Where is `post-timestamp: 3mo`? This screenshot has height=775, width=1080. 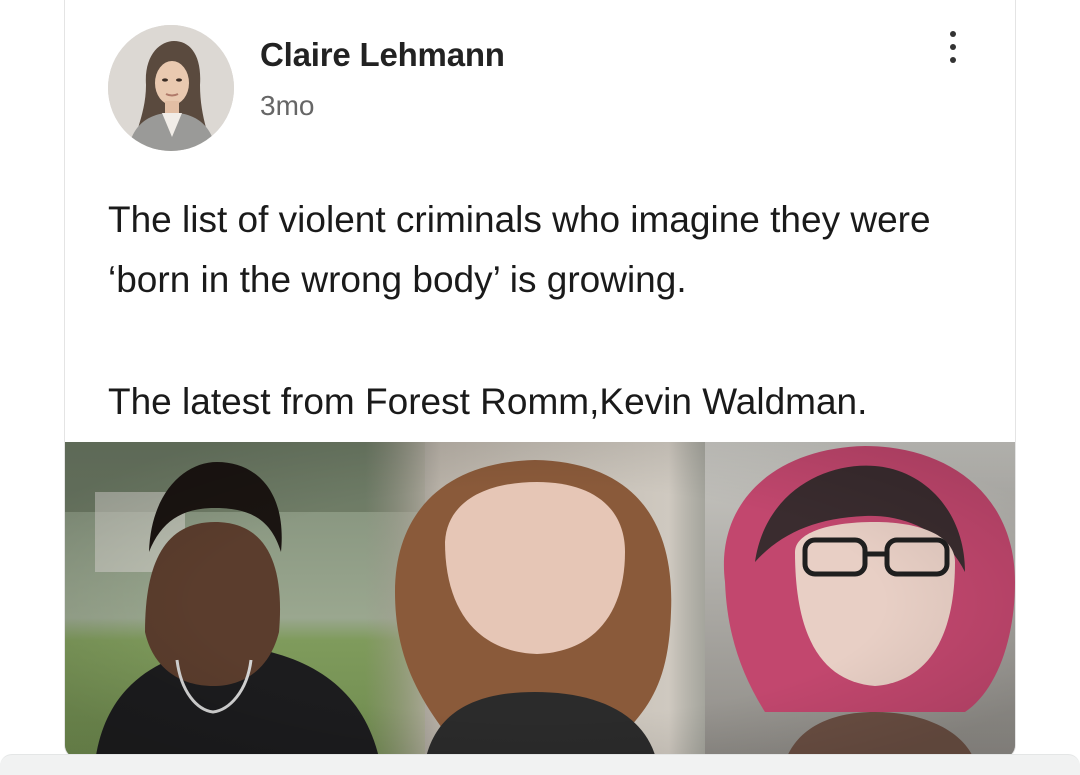
post-timestamp: 3mo is located at coordinates (287, 105).